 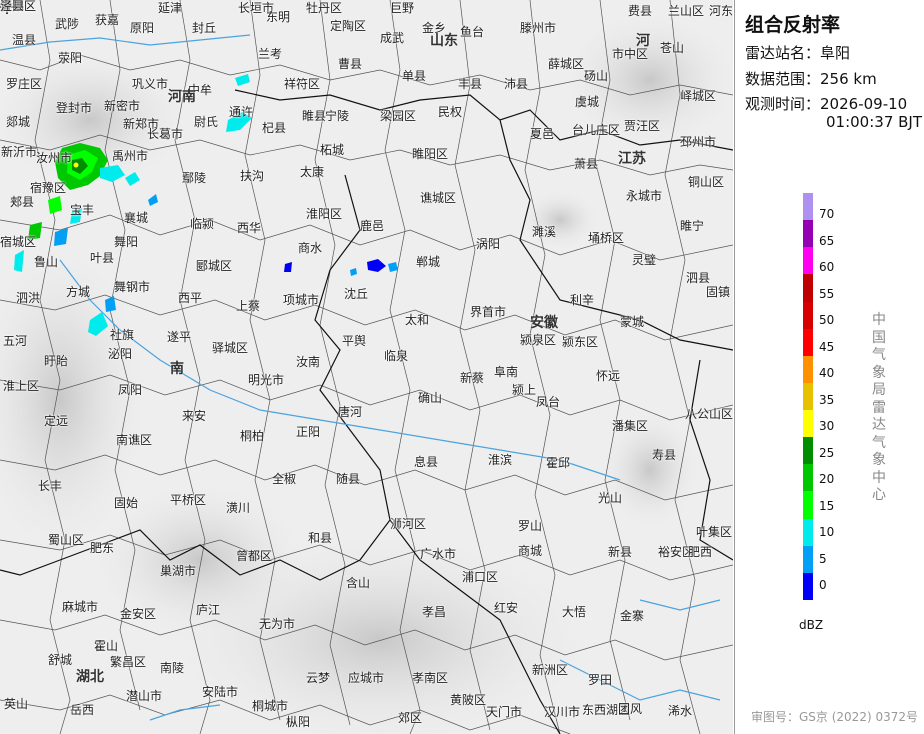 What do you see at coordinates (558, 463) in the screenshot?
I see `city-label: 霍邱` at bounding box center [558, 463].